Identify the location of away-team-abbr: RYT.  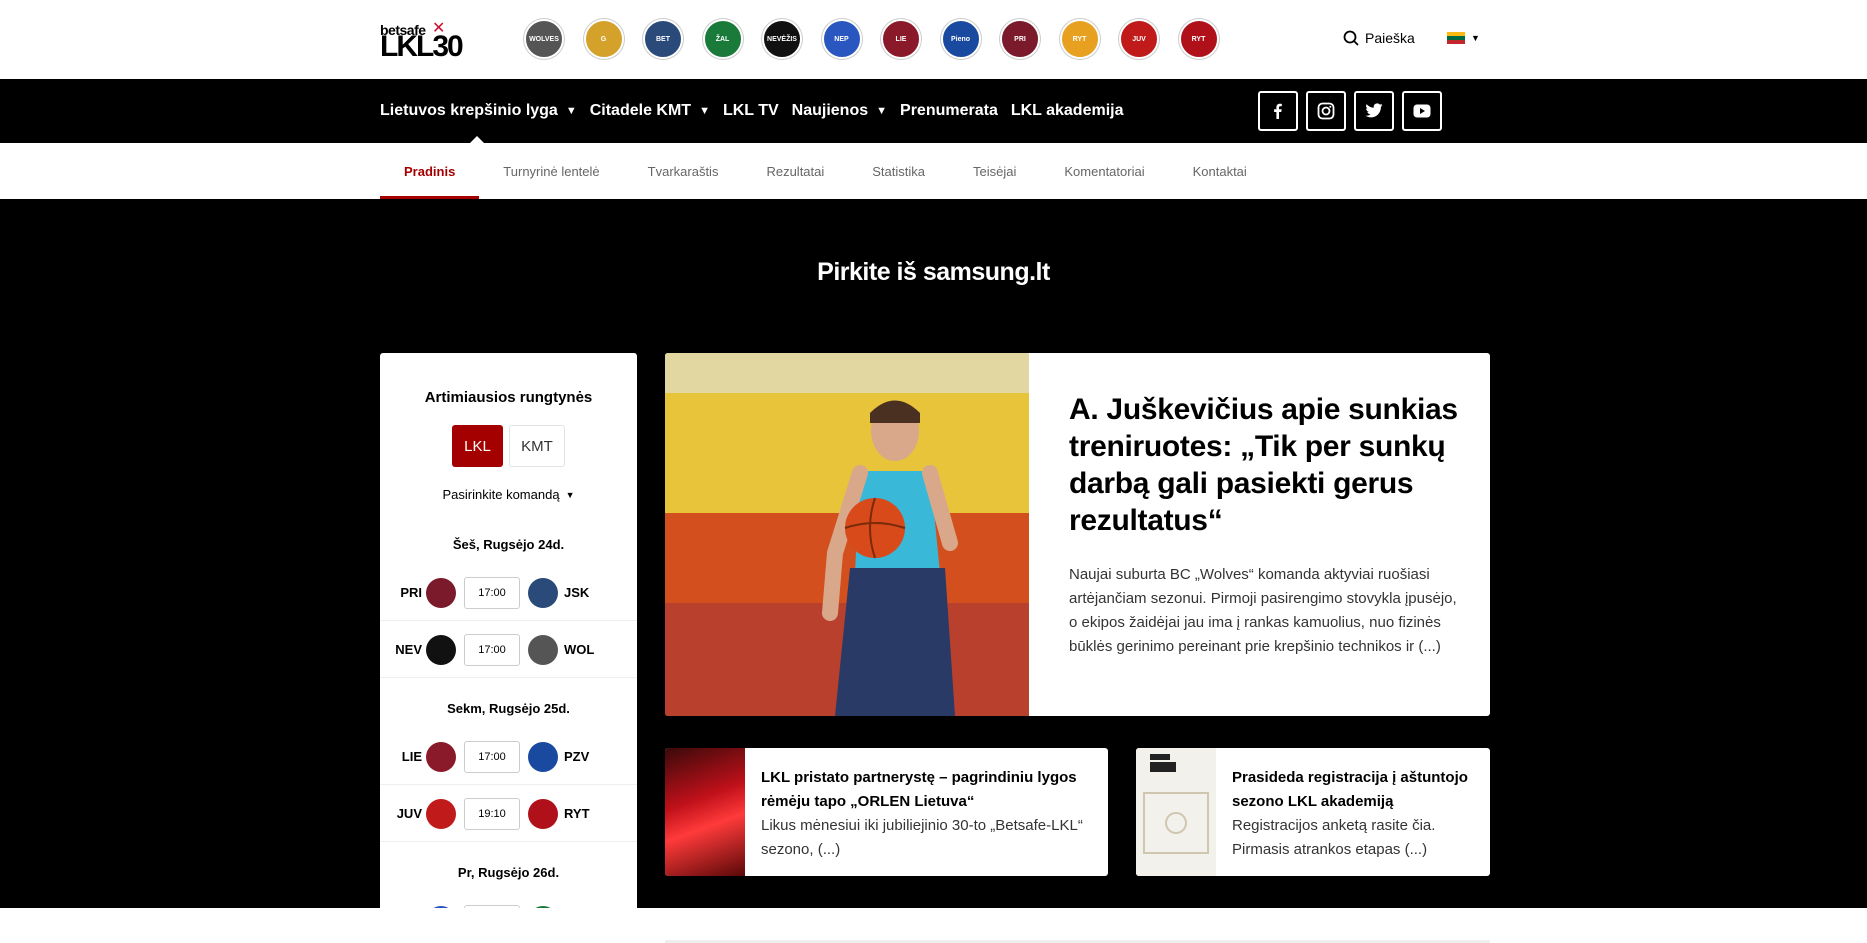
(577, 813).